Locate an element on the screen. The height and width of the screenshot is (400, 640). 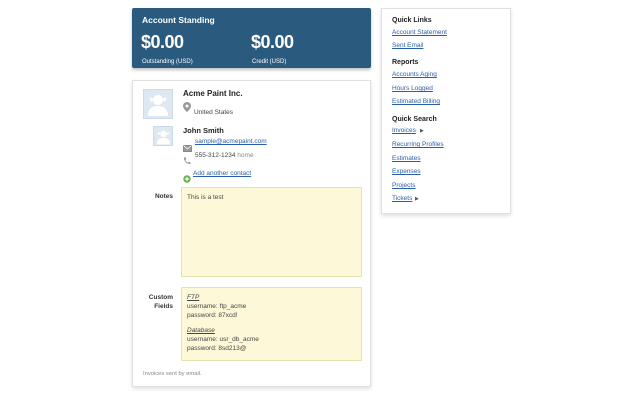
projects-link: Projects is located at coordinates (403, 185).